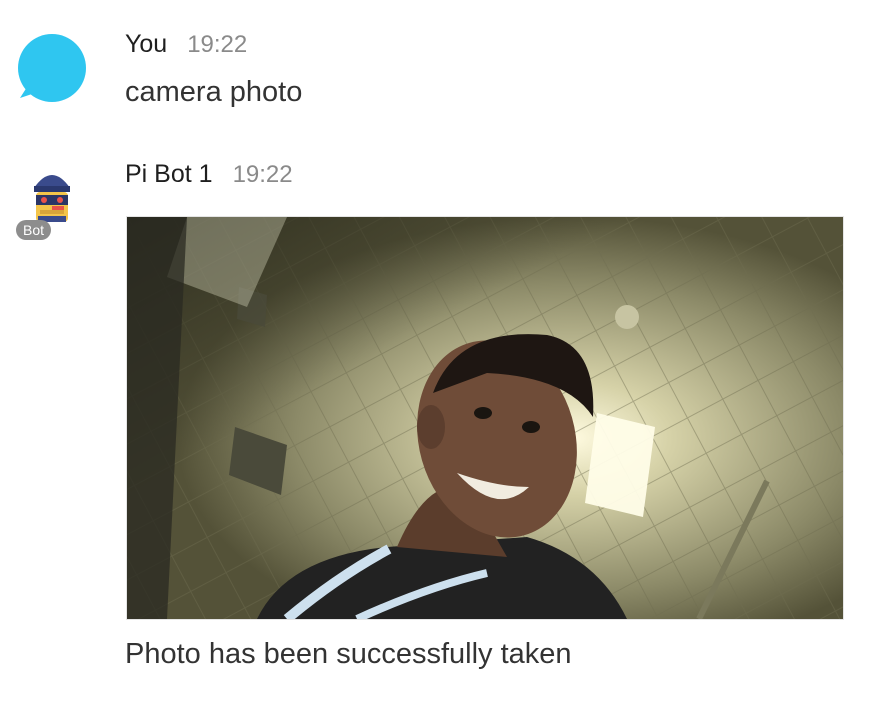  What do you see at coordinates (34, 230) in the screenshot?
I see `bot-badge: Bot` at bounding box center [34, 230].